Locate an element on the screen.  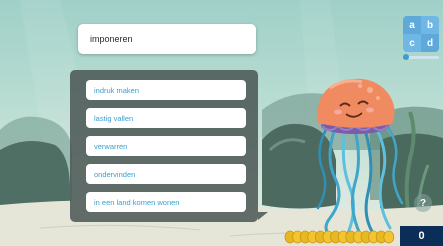
answer-option: in een land komen wonen is located at coordinates (166, 202).